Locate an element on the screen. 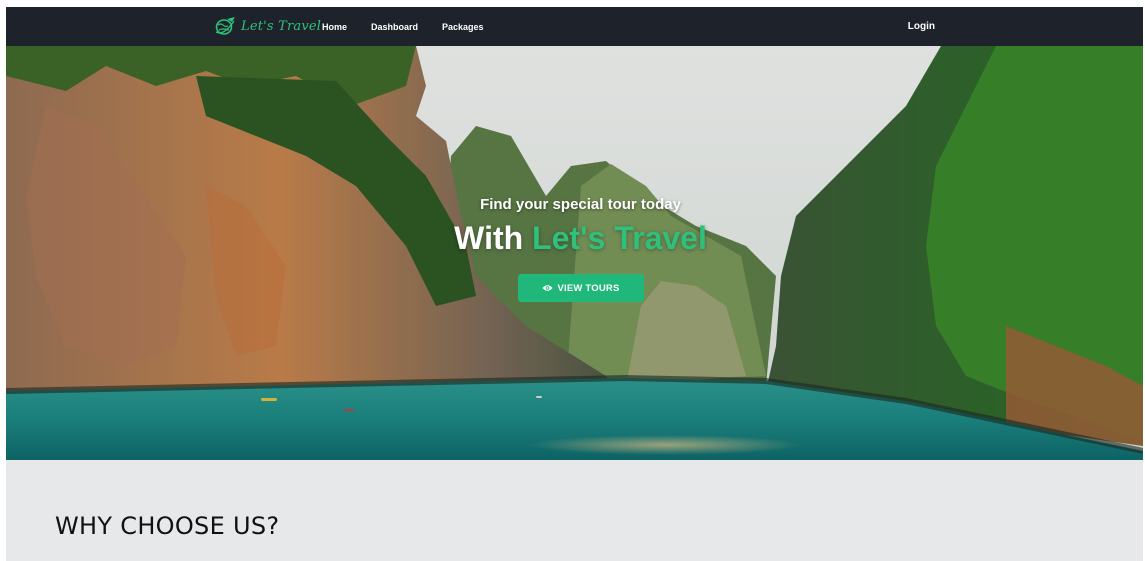 This screenshot has height=561, width=1145. hero-title: With Let's Travel is located at coordinates (580, 238).